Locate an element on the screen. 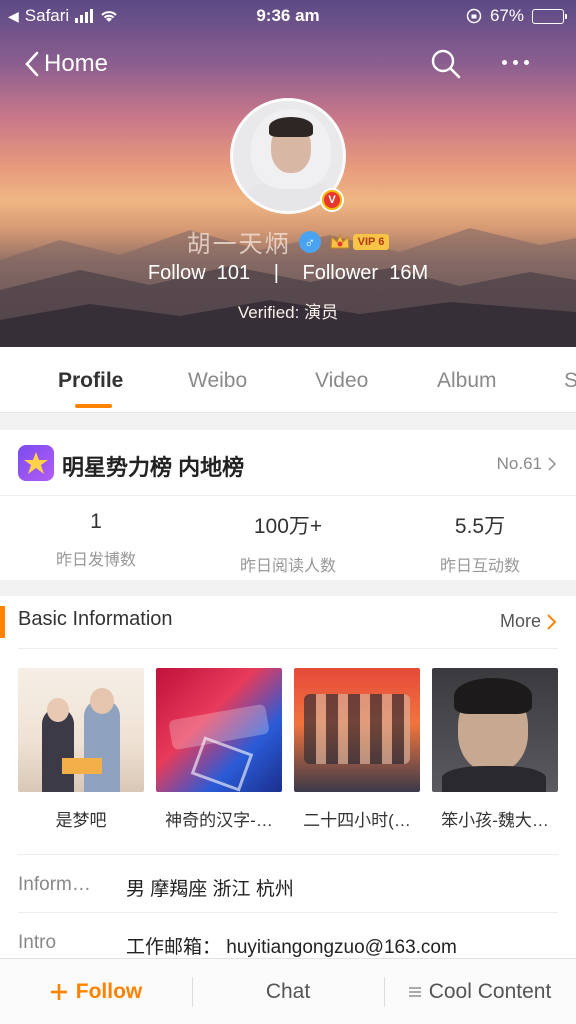  info-key: Intro is located at coordinates (37, 942).